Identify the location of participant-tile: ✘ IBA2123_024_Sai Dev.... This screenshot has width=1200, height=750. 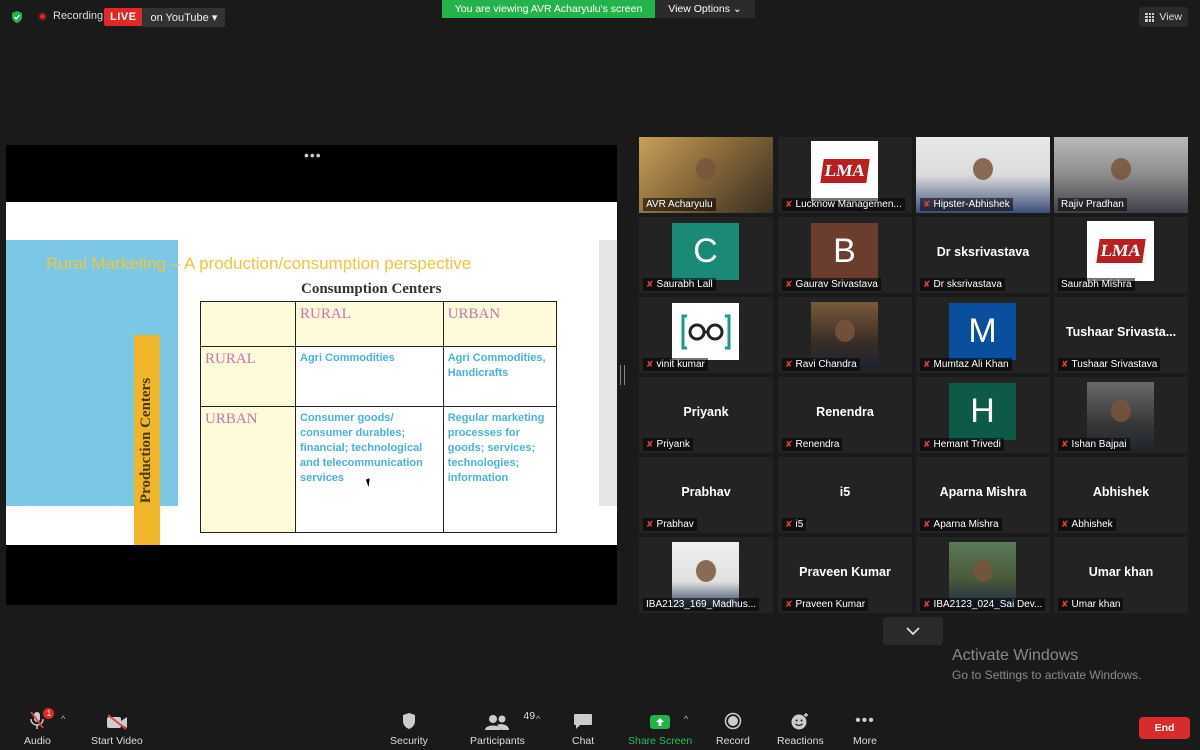
(983, 575).